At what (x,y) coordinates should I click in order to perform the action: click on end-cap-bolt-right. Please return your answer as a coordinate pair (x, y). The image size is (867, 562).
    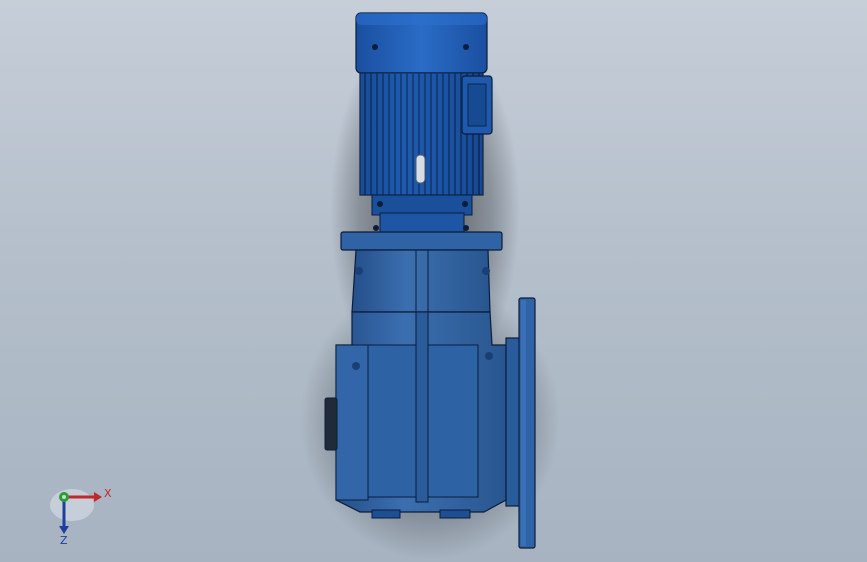
    Looking at the image, I should click on (466, 47).